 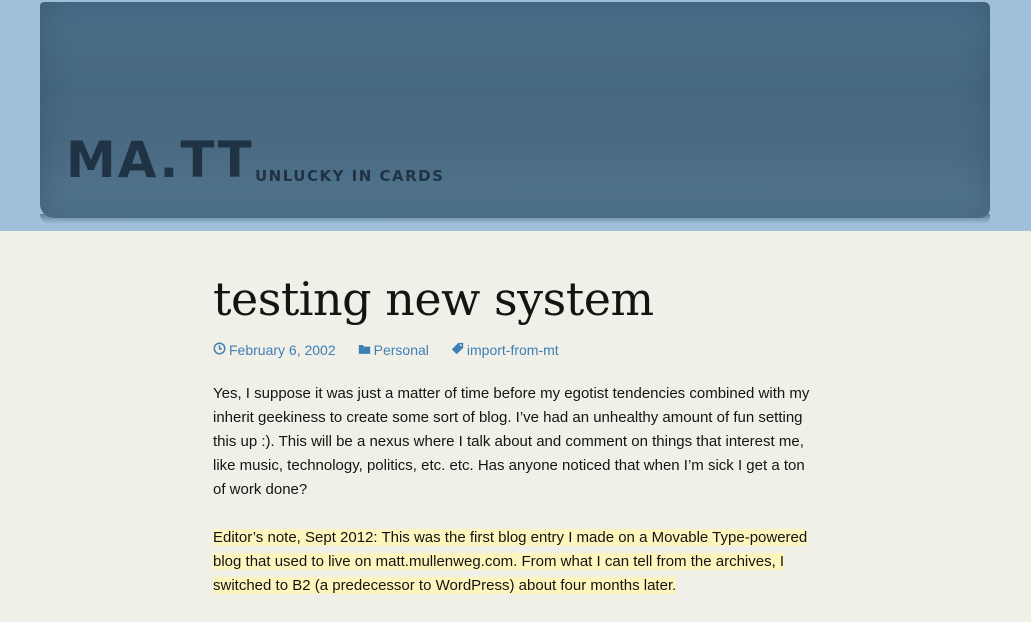 What do you see at coordinates (366, 350) in the screenshot?
I see `folder-icon` at bounding box center [366, 350].